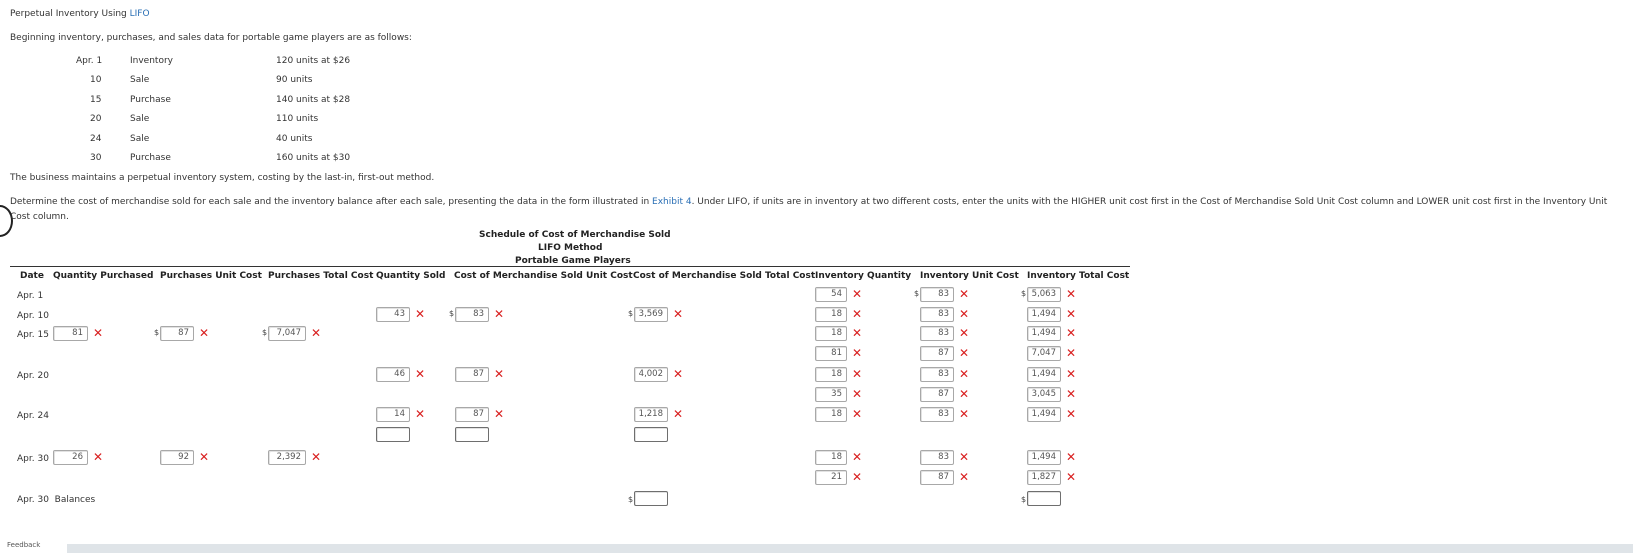  I want to click on purchases-total-cost-input: 2,392, so click(287, 457).